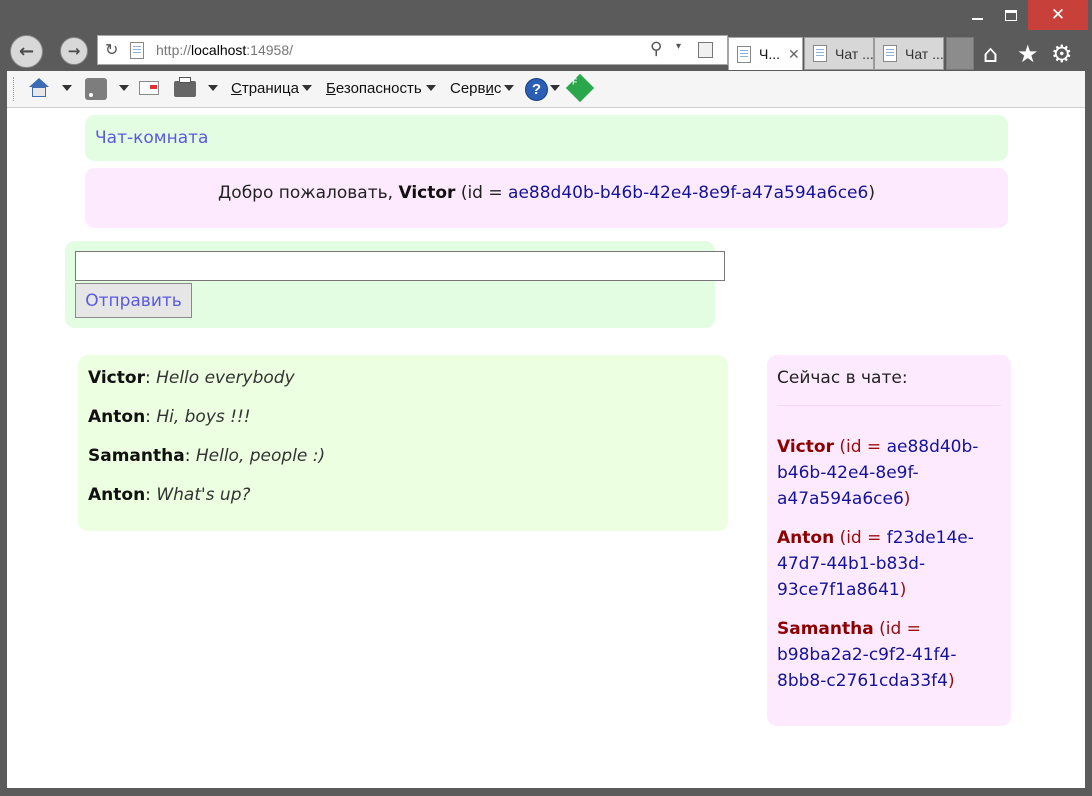 The image size is (1092, 796). I want to click on search-icon: ⚲, so click(656, 49).